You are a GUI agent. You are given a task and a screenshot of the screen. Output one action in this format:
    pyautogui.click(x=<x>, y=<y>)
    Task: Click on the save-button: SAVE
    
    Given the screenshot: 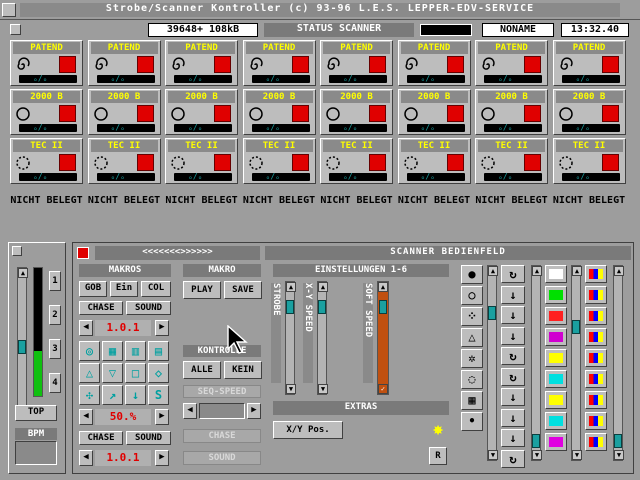 What is the action you would take?
    pyautogui.click(x=243, y=290)
    